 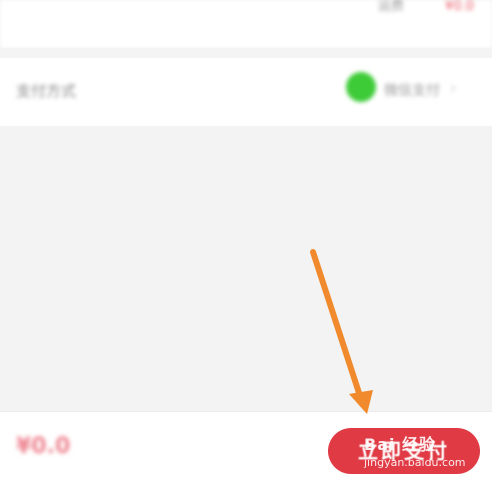 I want to click on payment-method-value: 微信支付, so click(x=412, y=91).